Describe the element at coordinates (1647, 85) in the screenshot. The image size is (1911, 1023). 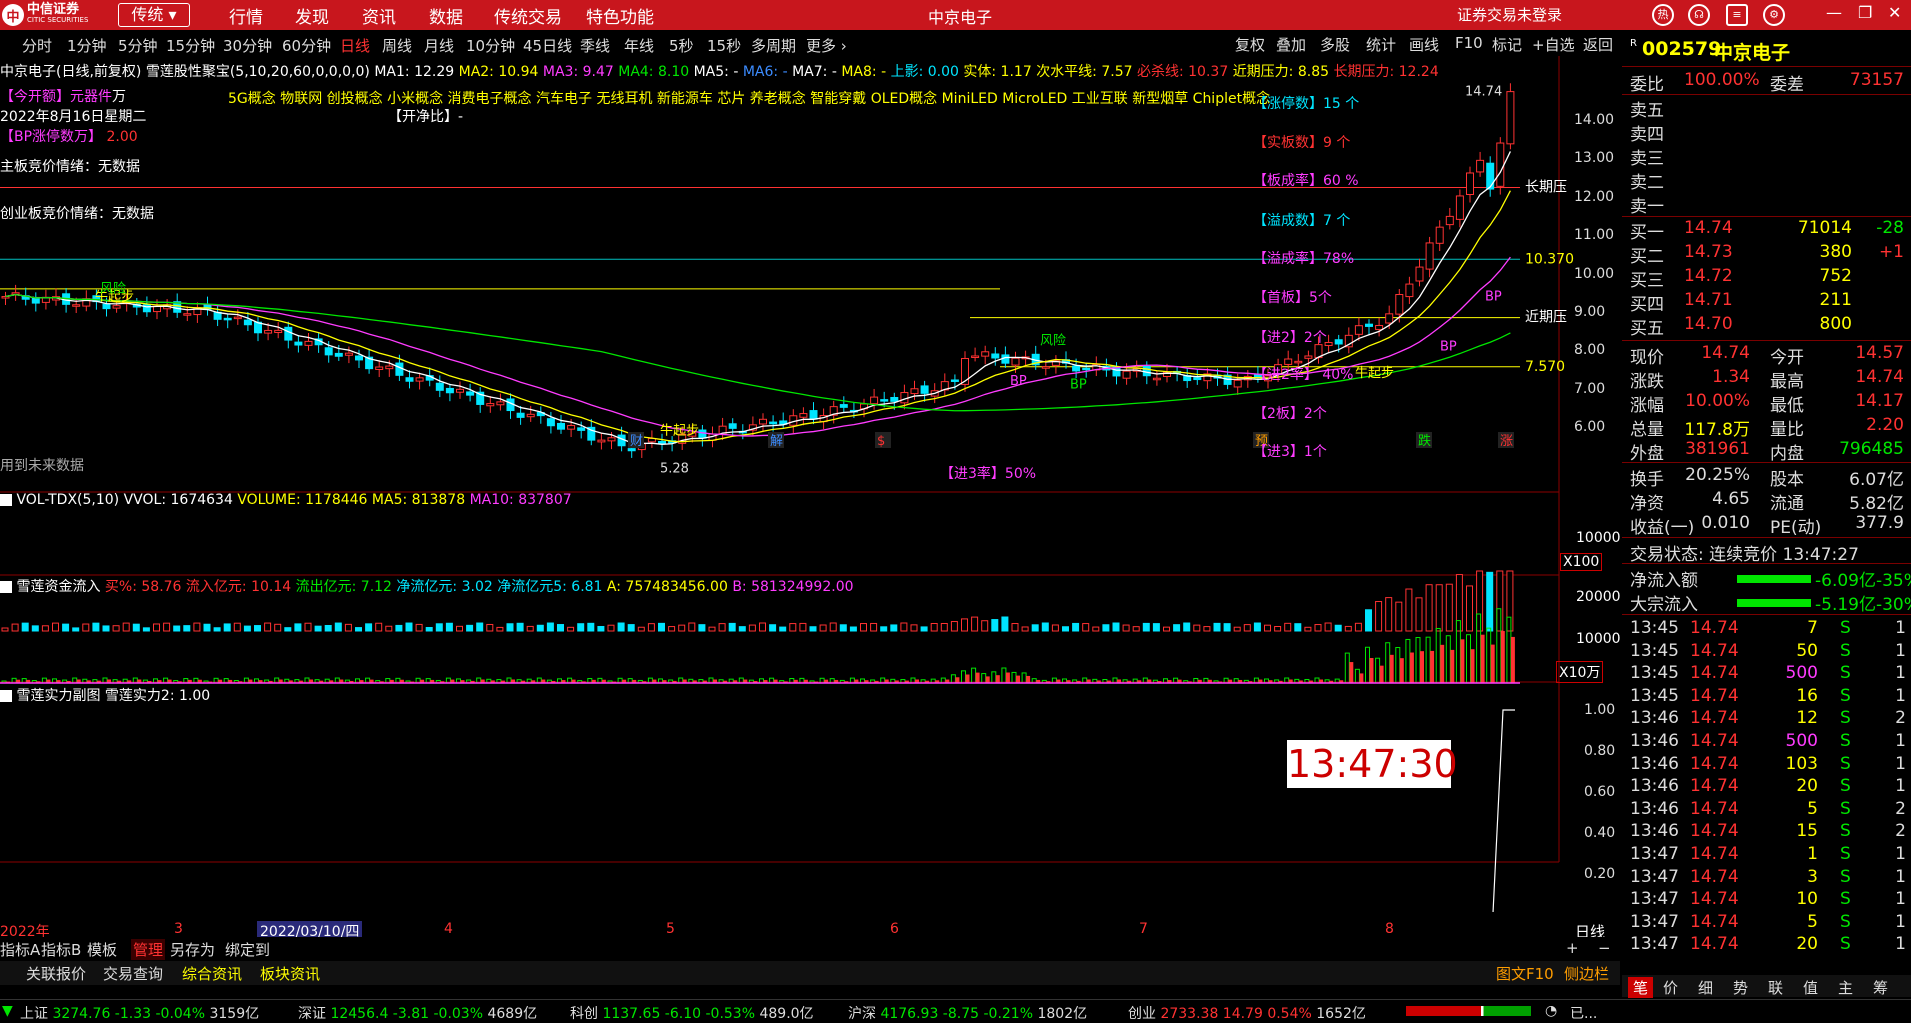
I see `weibi-label: 委比` at that location.